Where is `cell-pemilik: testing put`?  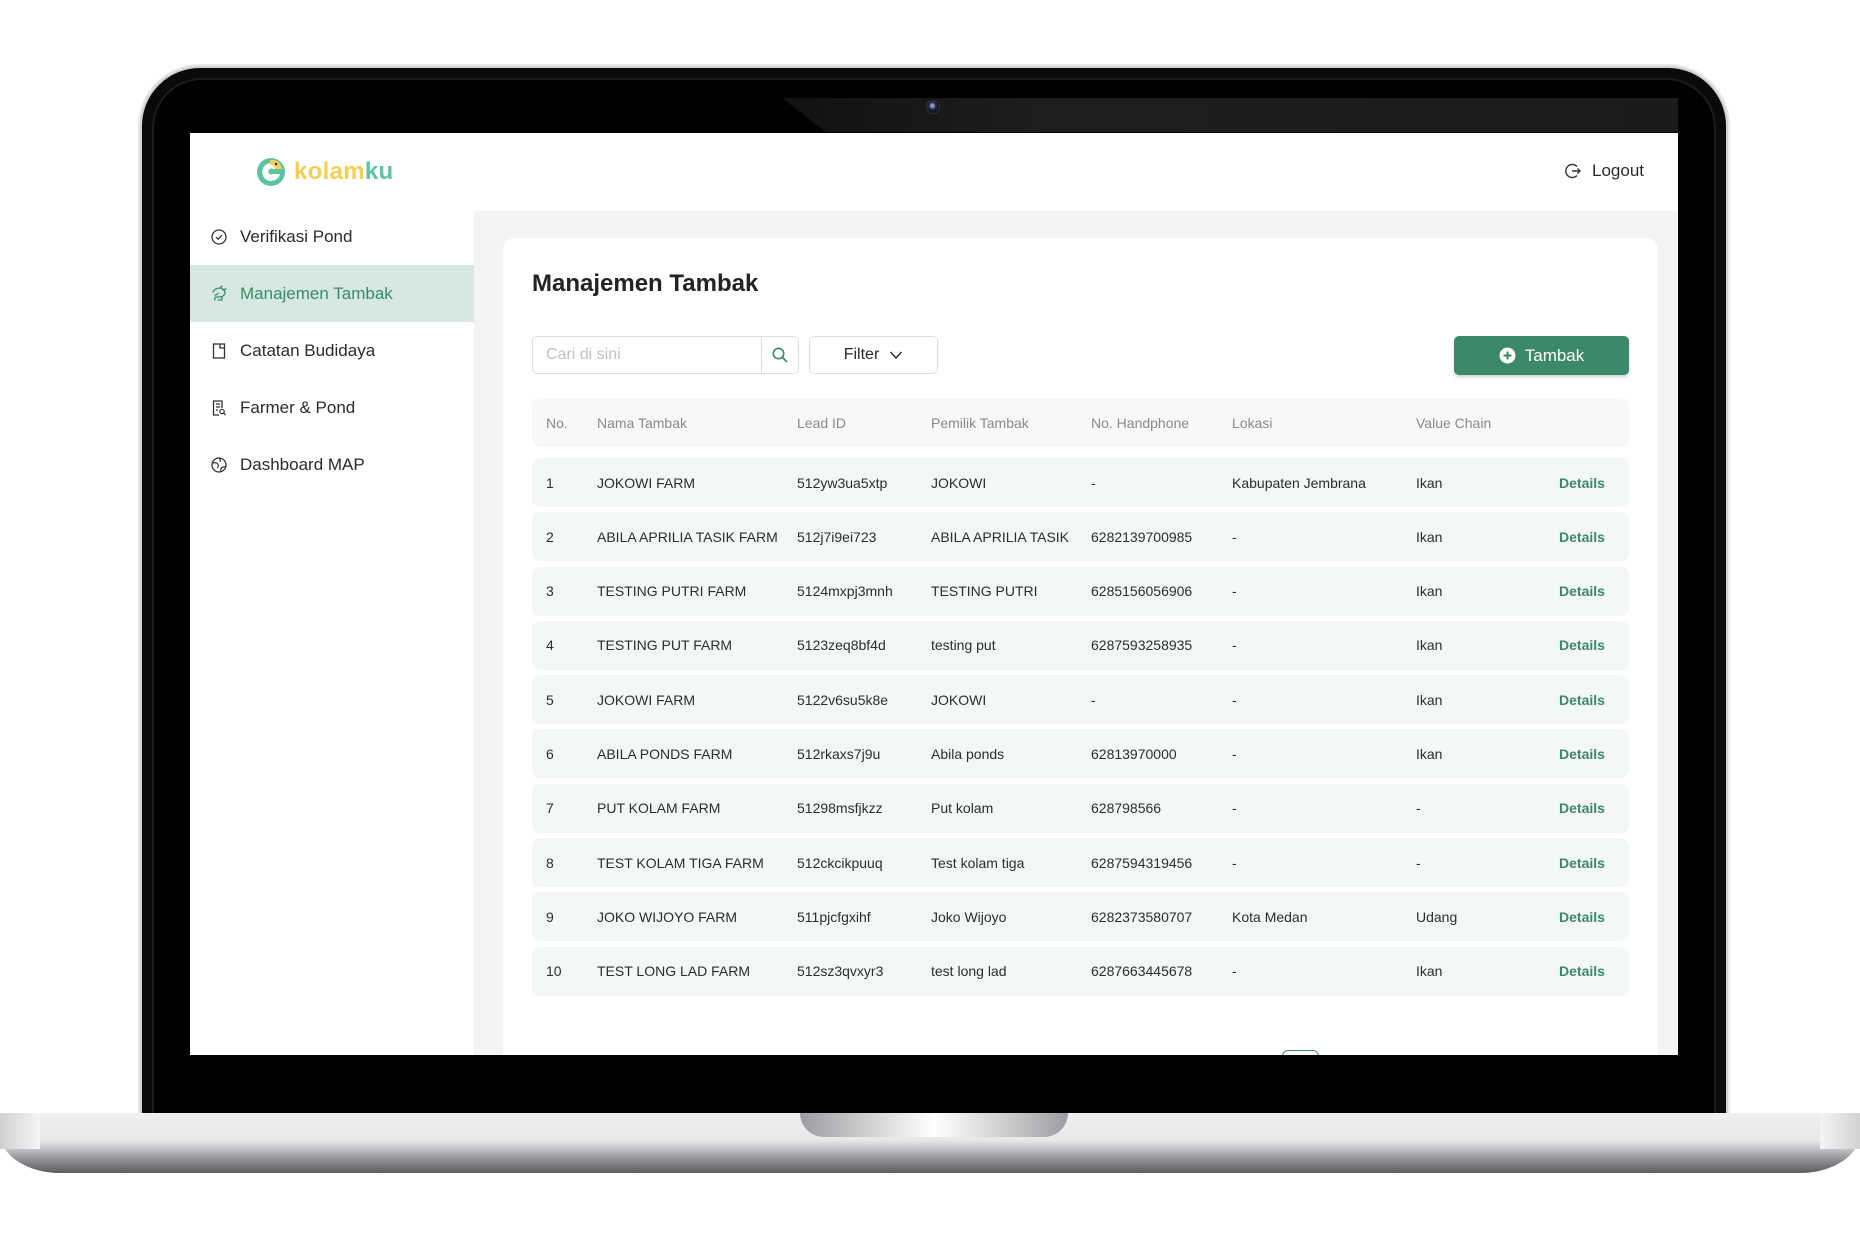 cell-pemilik: testing put is located at coordinates (963, 645).